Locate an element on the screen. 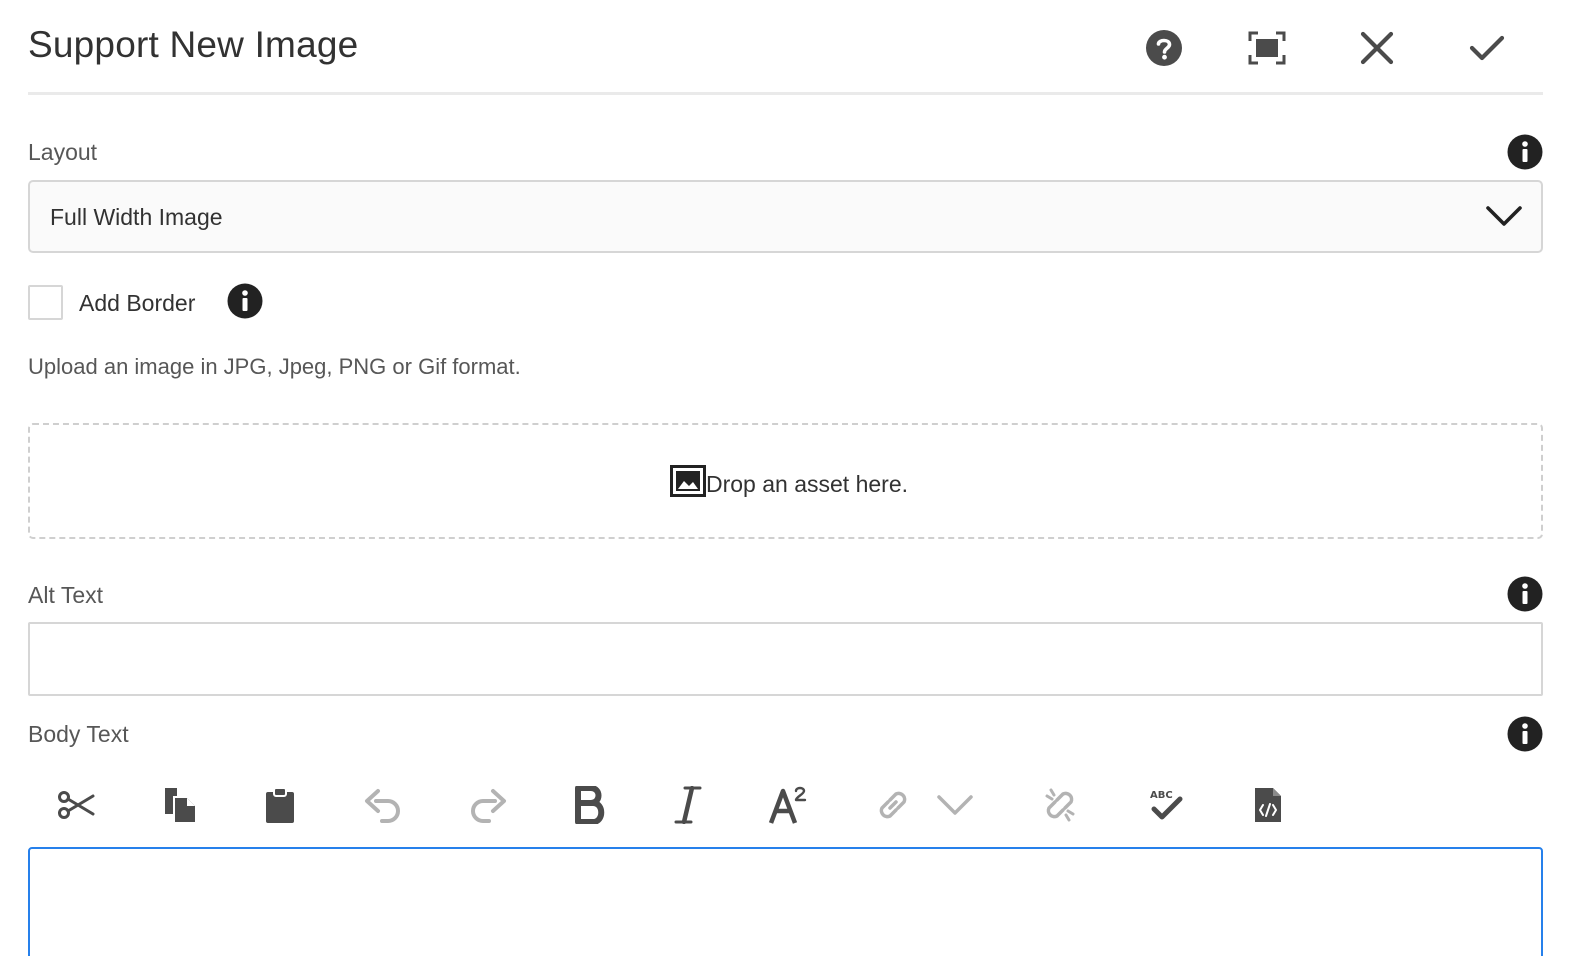 The height and width of the screenshot is (956, 1594). chevron-down-icon is located at coordinates (1504, 216).